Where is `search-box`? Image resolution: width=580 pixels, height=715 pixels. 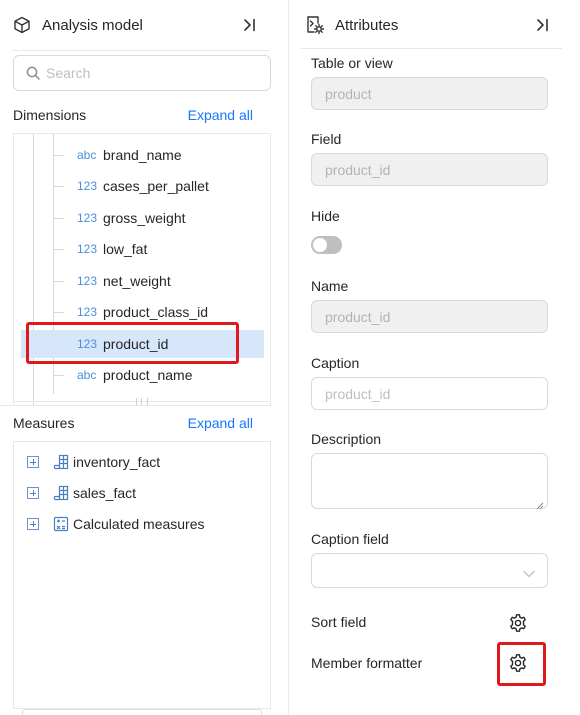
search-box is located at coordinates (142, 73).